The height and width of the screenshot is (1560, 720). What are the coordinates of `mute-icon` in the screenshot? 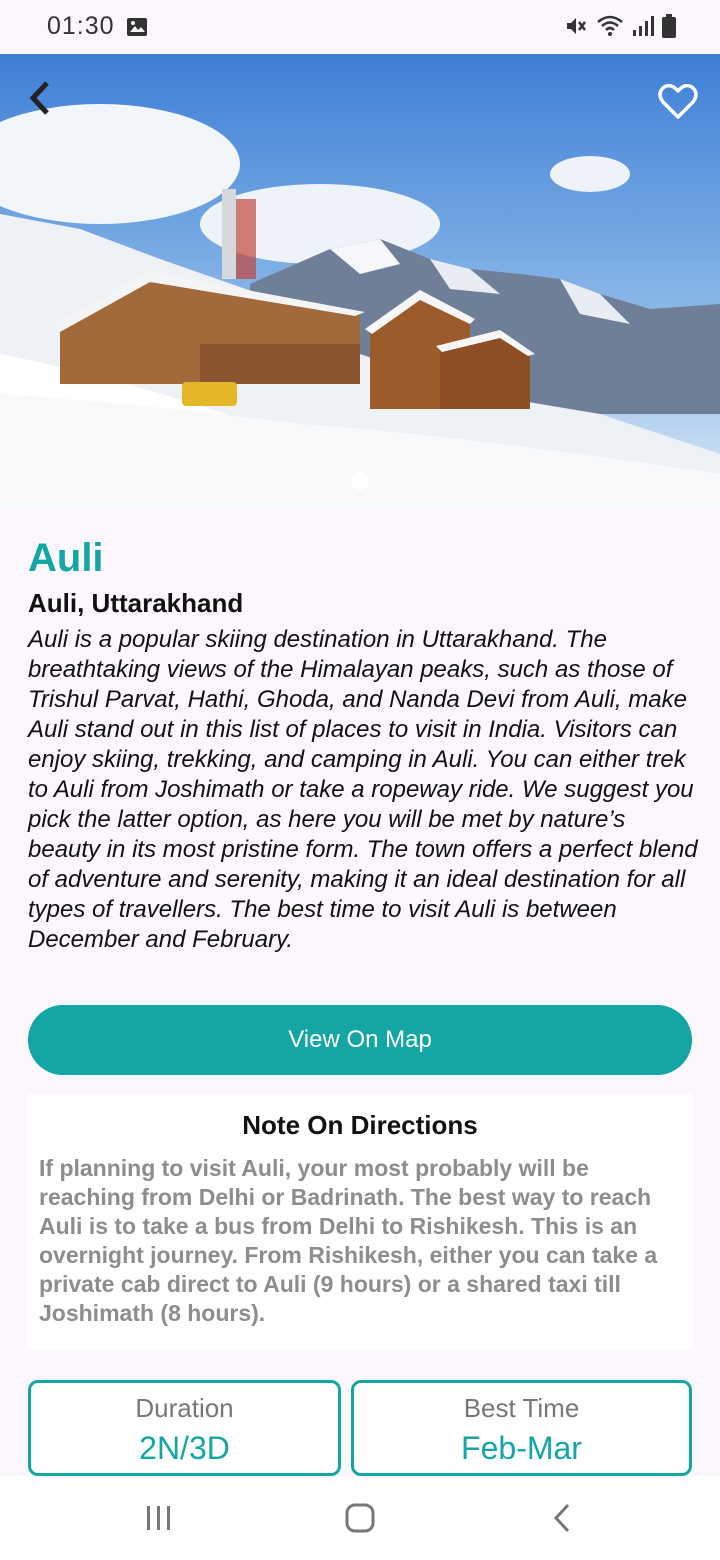 It's located at (576, 28).